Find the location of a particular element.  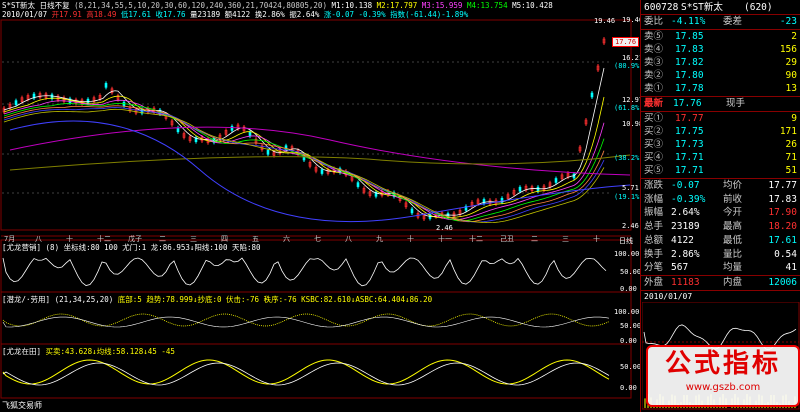

month-axis-label: 十一 is located at coordinates (445, 239).